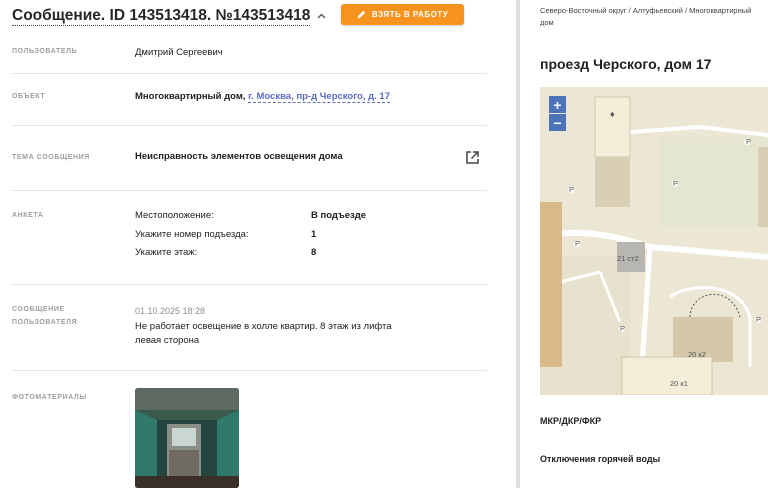  What do you see at coordinates (557, 122) in the screenshot?
I see `zoom-out-button: −` at bounding box center [557, 122].